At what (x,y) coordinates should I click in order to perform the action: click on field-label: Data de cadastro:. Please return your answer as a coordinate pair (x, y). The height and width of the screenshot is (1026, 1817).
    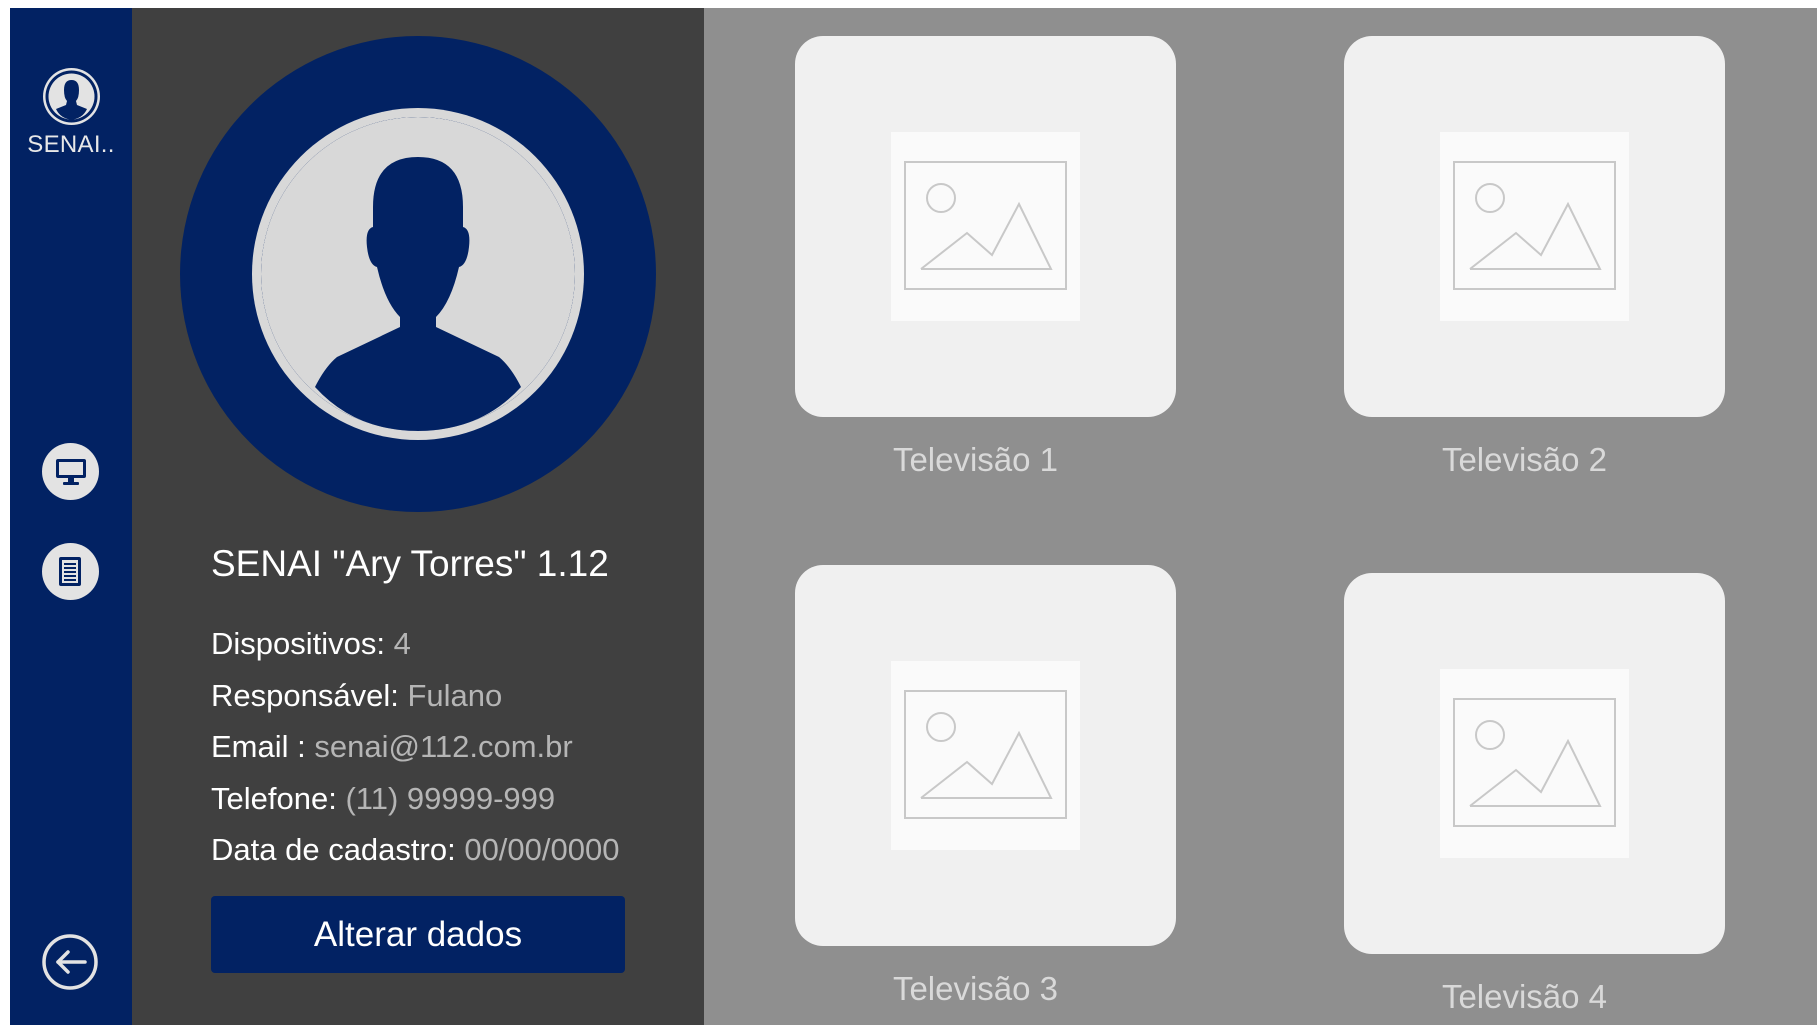
    Looking at the image, I should click on (338, 849).